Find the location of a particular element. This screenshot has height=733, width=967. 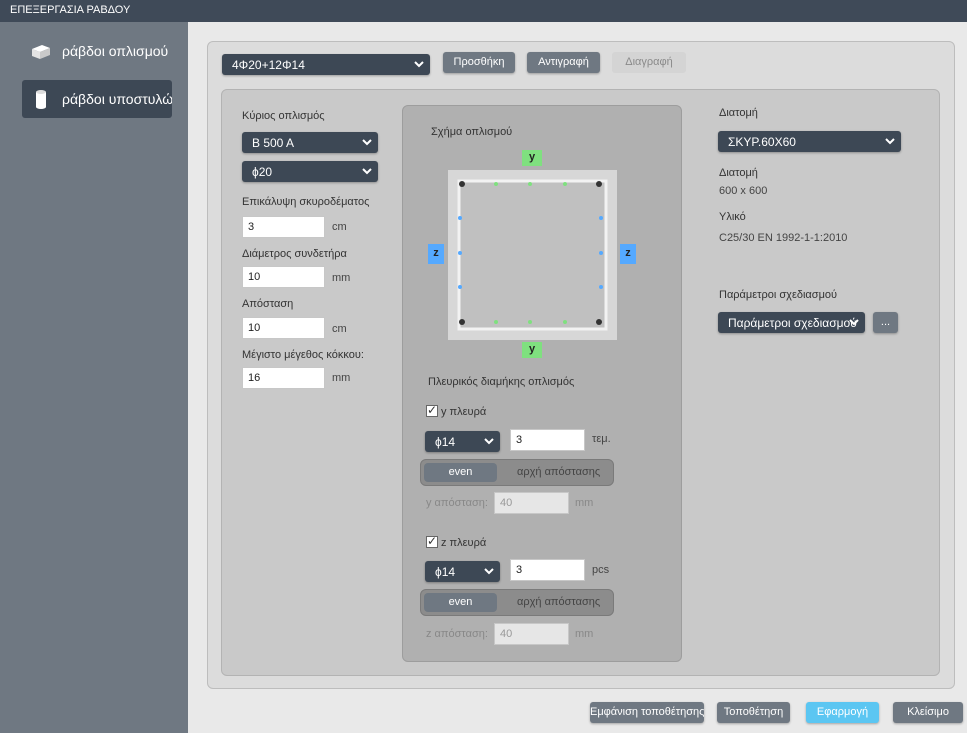

z-axis-tag-left: z is located at coordinates (436, 254).